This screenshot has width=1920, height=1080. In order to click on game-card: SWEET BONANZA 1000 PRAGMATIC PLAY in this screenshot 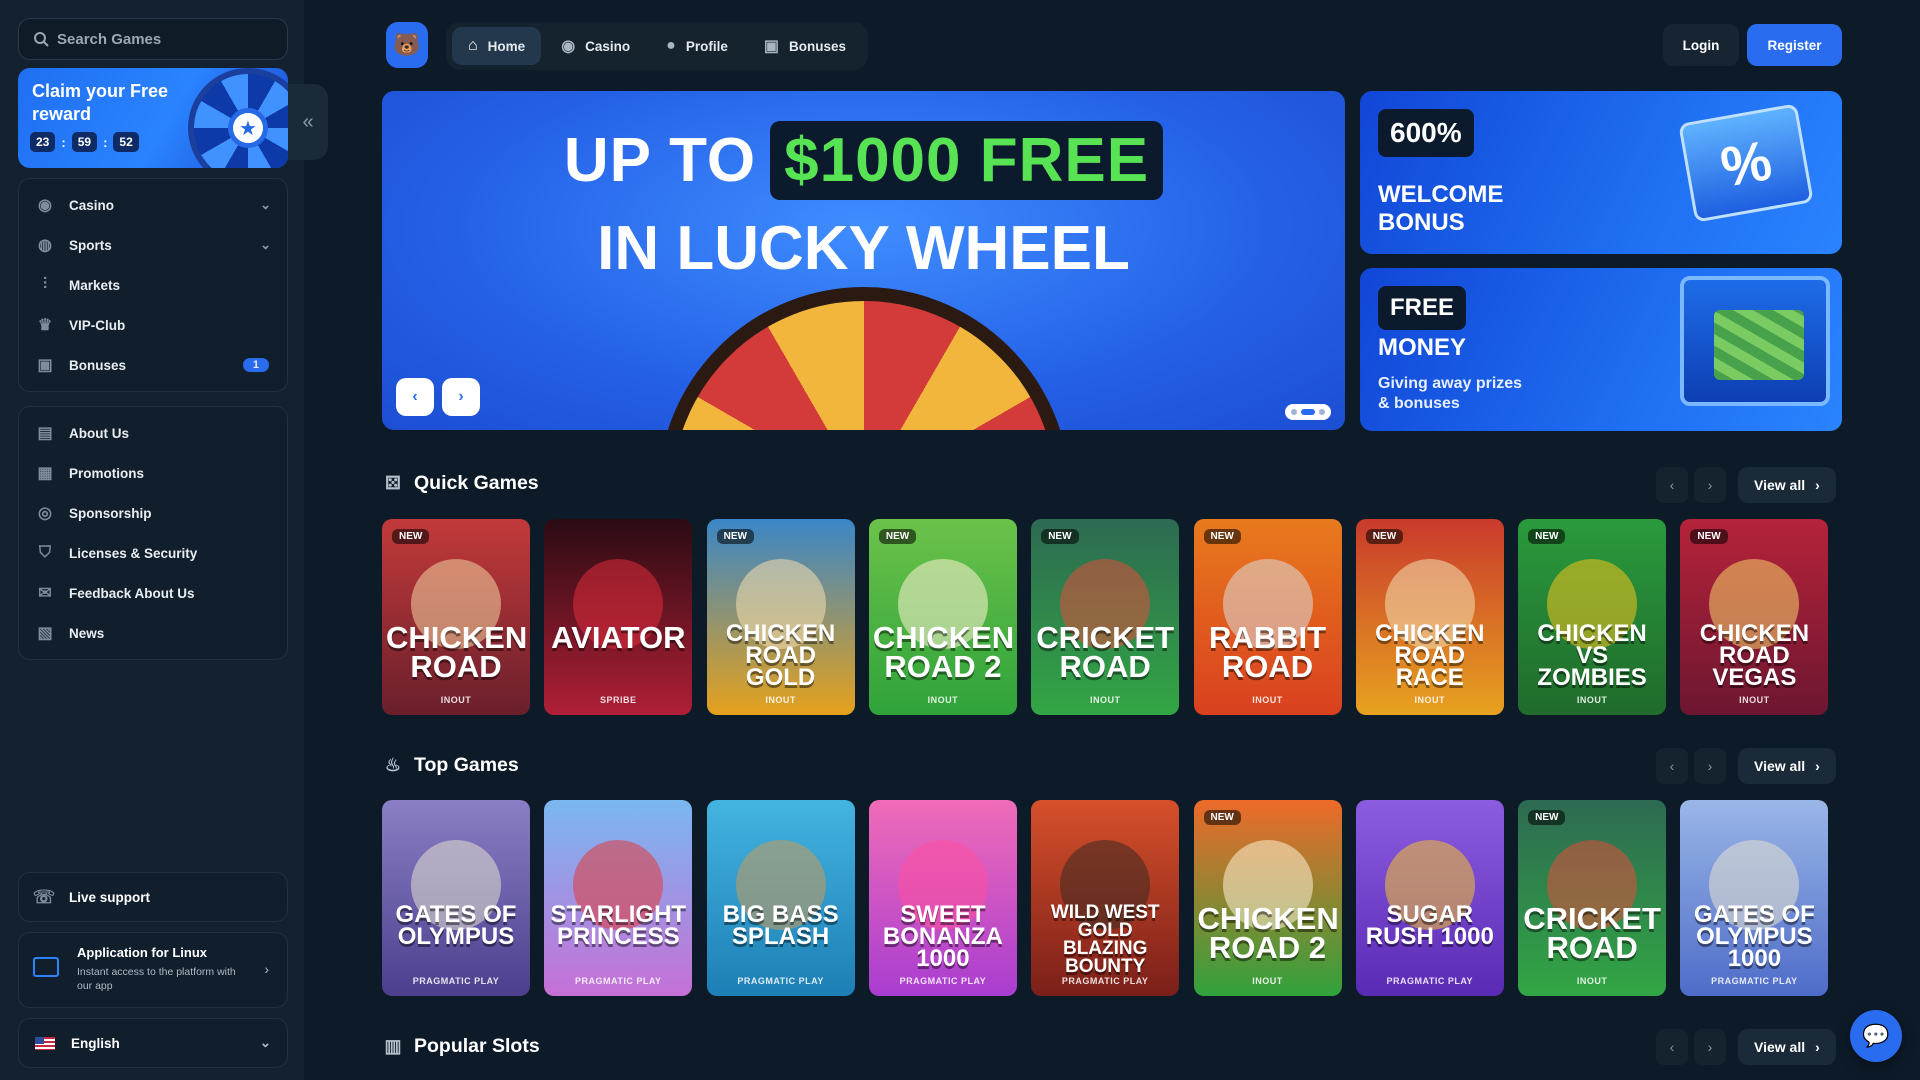, I will do `click(942, 898)`.